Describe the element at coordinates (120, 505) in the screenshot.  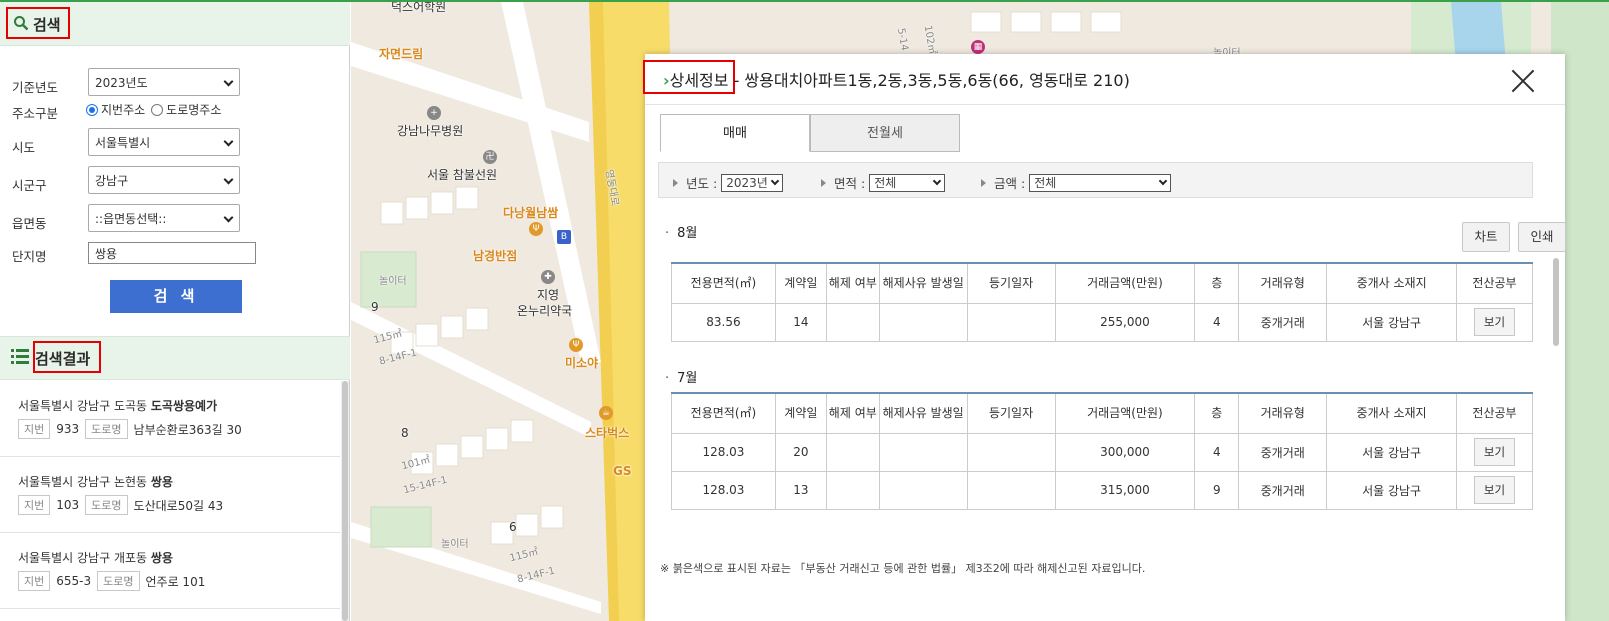
I see `result-address-detail: 지번 103 도로명 도산대로50길 43` at that location.